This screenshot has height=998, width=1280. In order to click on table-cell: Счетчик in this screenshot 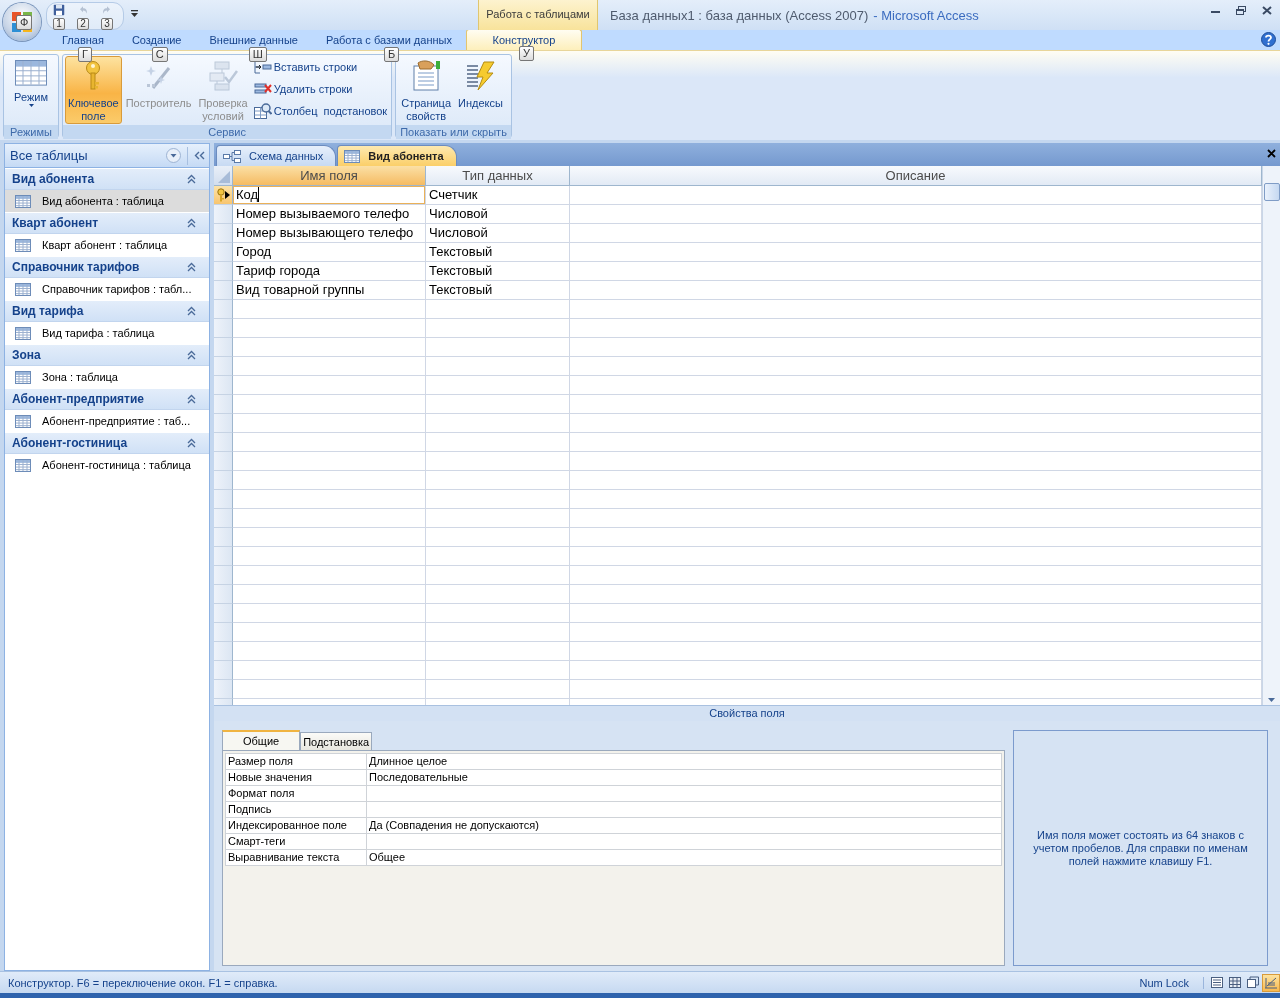, I will do `click(498, 195)`.